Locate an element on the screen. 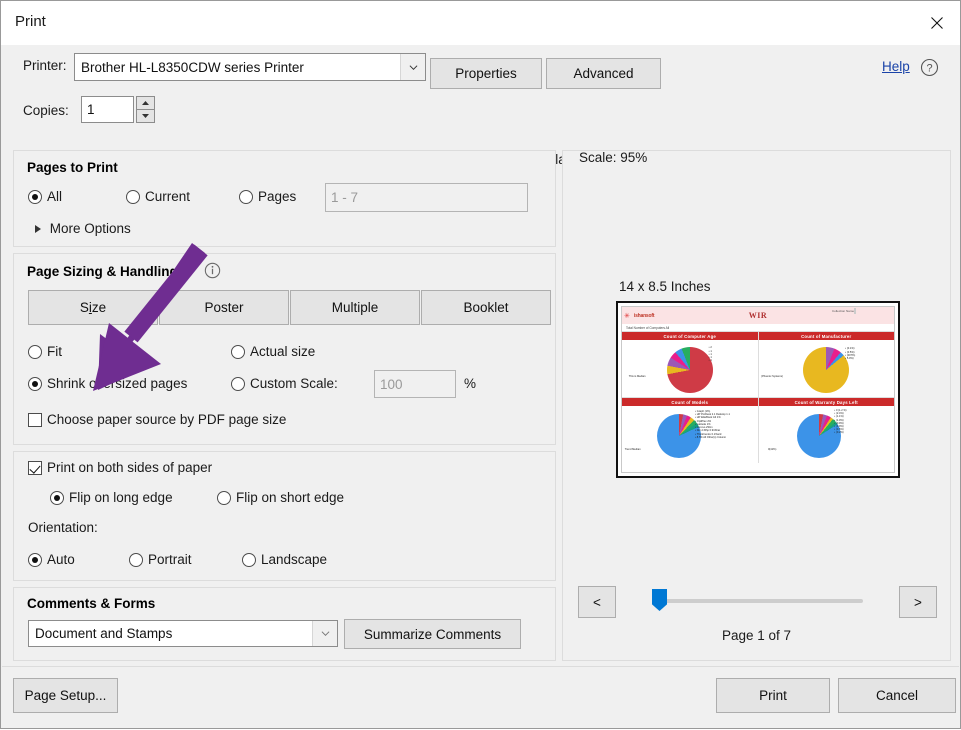 The image size is (961, 730). radio-flip-short-edge-label: Flip on short edge is located at coordinates (290, 497).